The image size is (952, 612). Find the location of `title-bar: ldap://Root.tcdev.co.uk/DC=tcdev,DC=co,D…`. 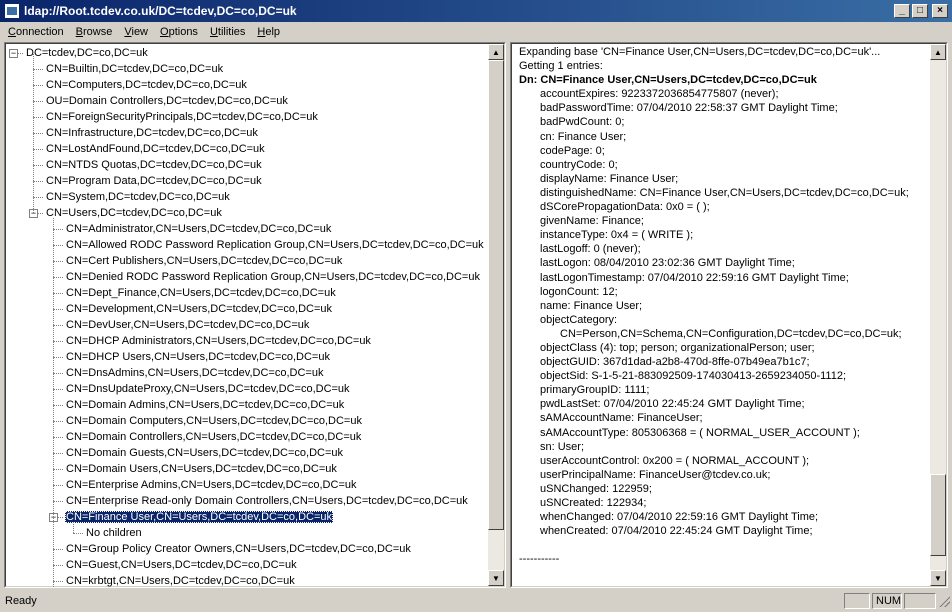

title-bar: ldap://Root.tcdev.co.uk/DC=tcdev,DC=co,D… is located at coordinates (476, 11).